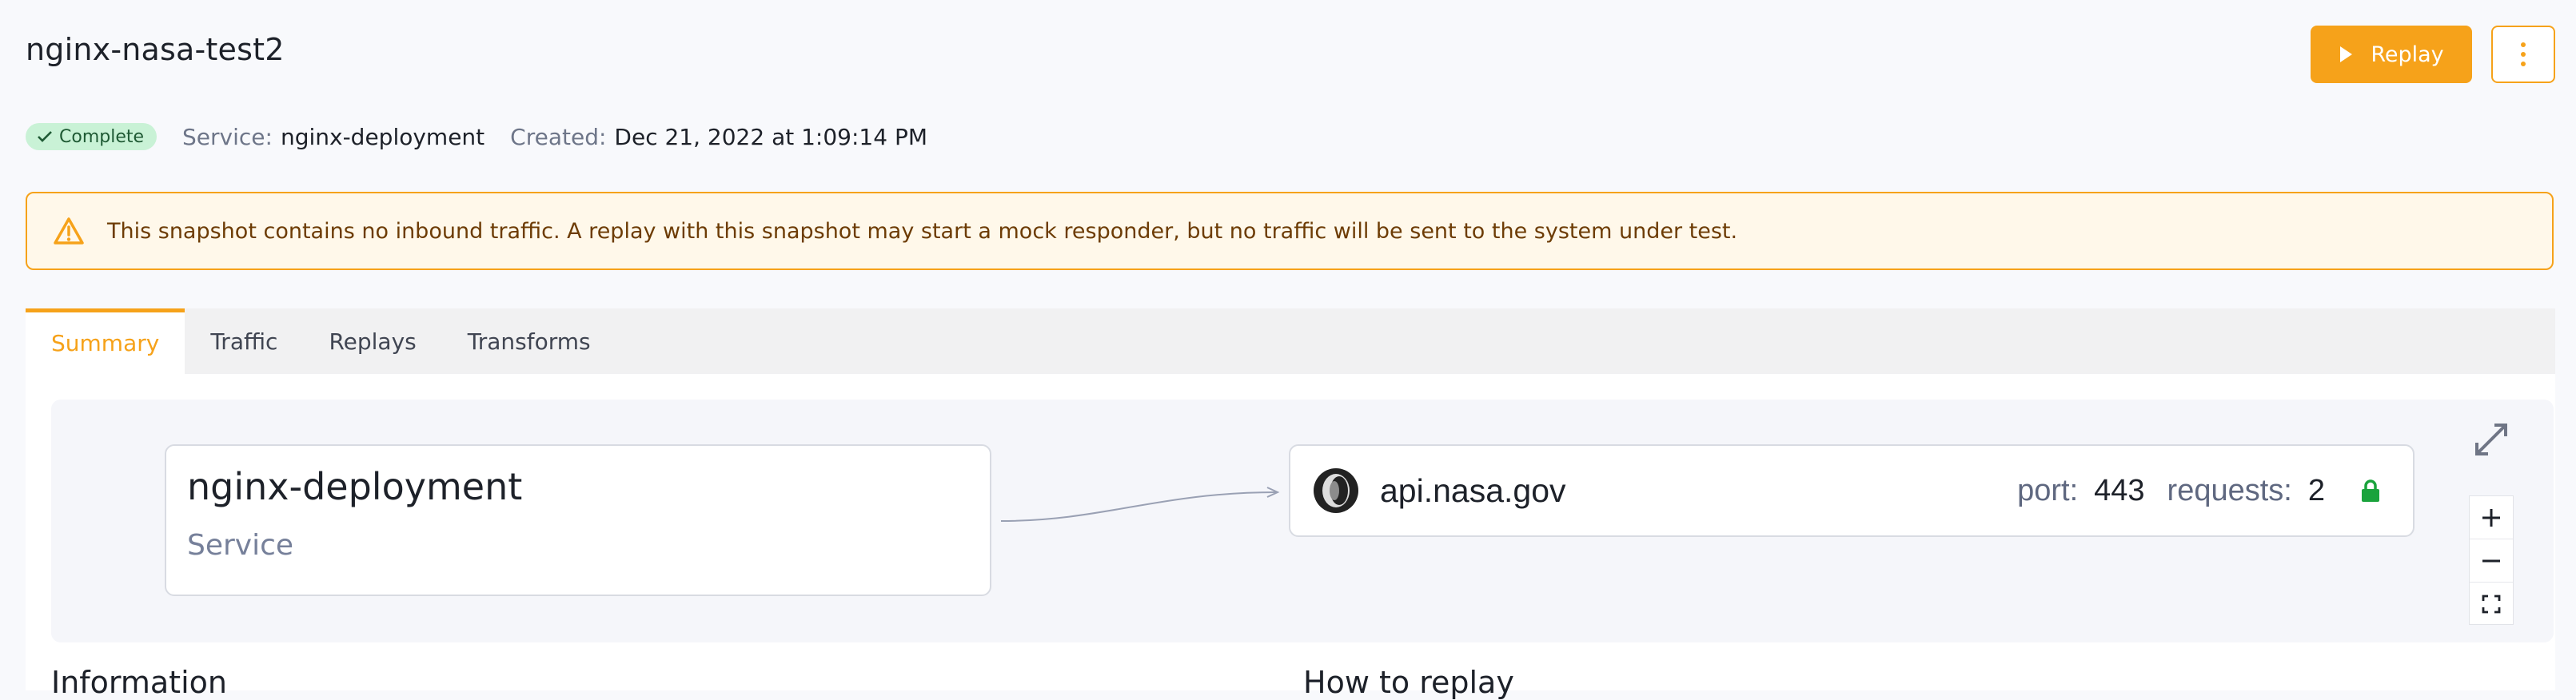 The height and width of the screenshot is (700, 2576). I want to click on expand-icon, so click(2491, 439).